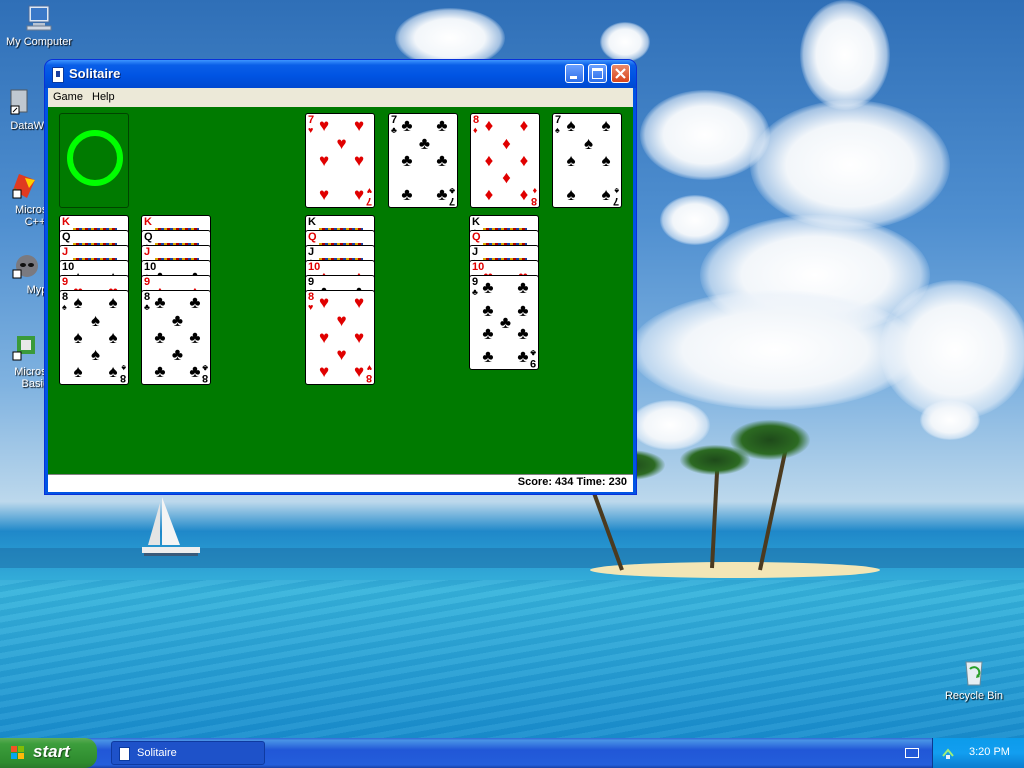 This screenshot has height=768, width=1024. What do you see at coordinates (574, 73) in the screenshot?
I see `minimize-button` at bounding box center [574, 73].